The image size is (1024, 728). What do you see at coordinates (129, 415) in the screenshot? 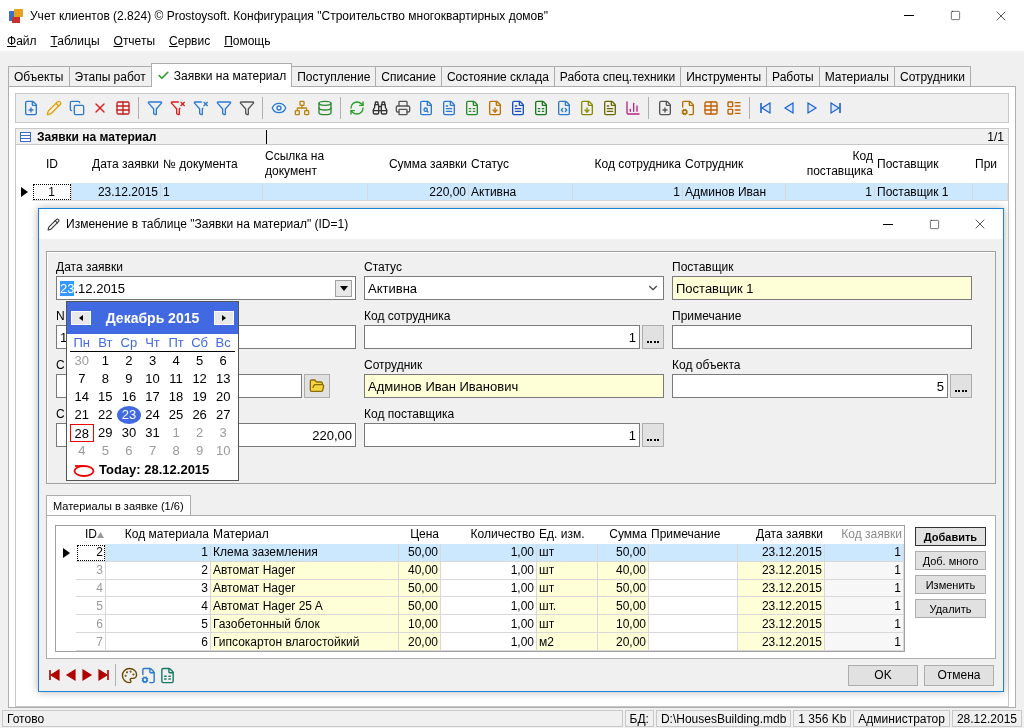
I see `calendar-day: 23` at bounding box center [129, 415].